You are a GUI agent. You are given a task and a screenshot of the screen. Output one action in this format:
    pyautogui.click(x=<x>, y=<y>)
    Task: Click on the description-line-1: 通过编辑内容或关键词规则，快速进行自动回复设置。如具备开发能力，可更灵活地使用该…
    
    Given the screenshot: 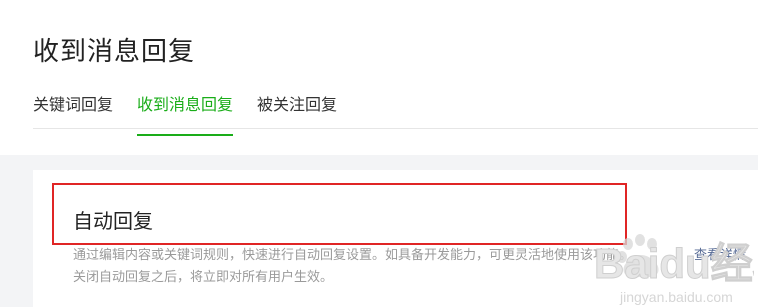 What is the action you would take?
    pyautogui.click(x=353, y=255)
    